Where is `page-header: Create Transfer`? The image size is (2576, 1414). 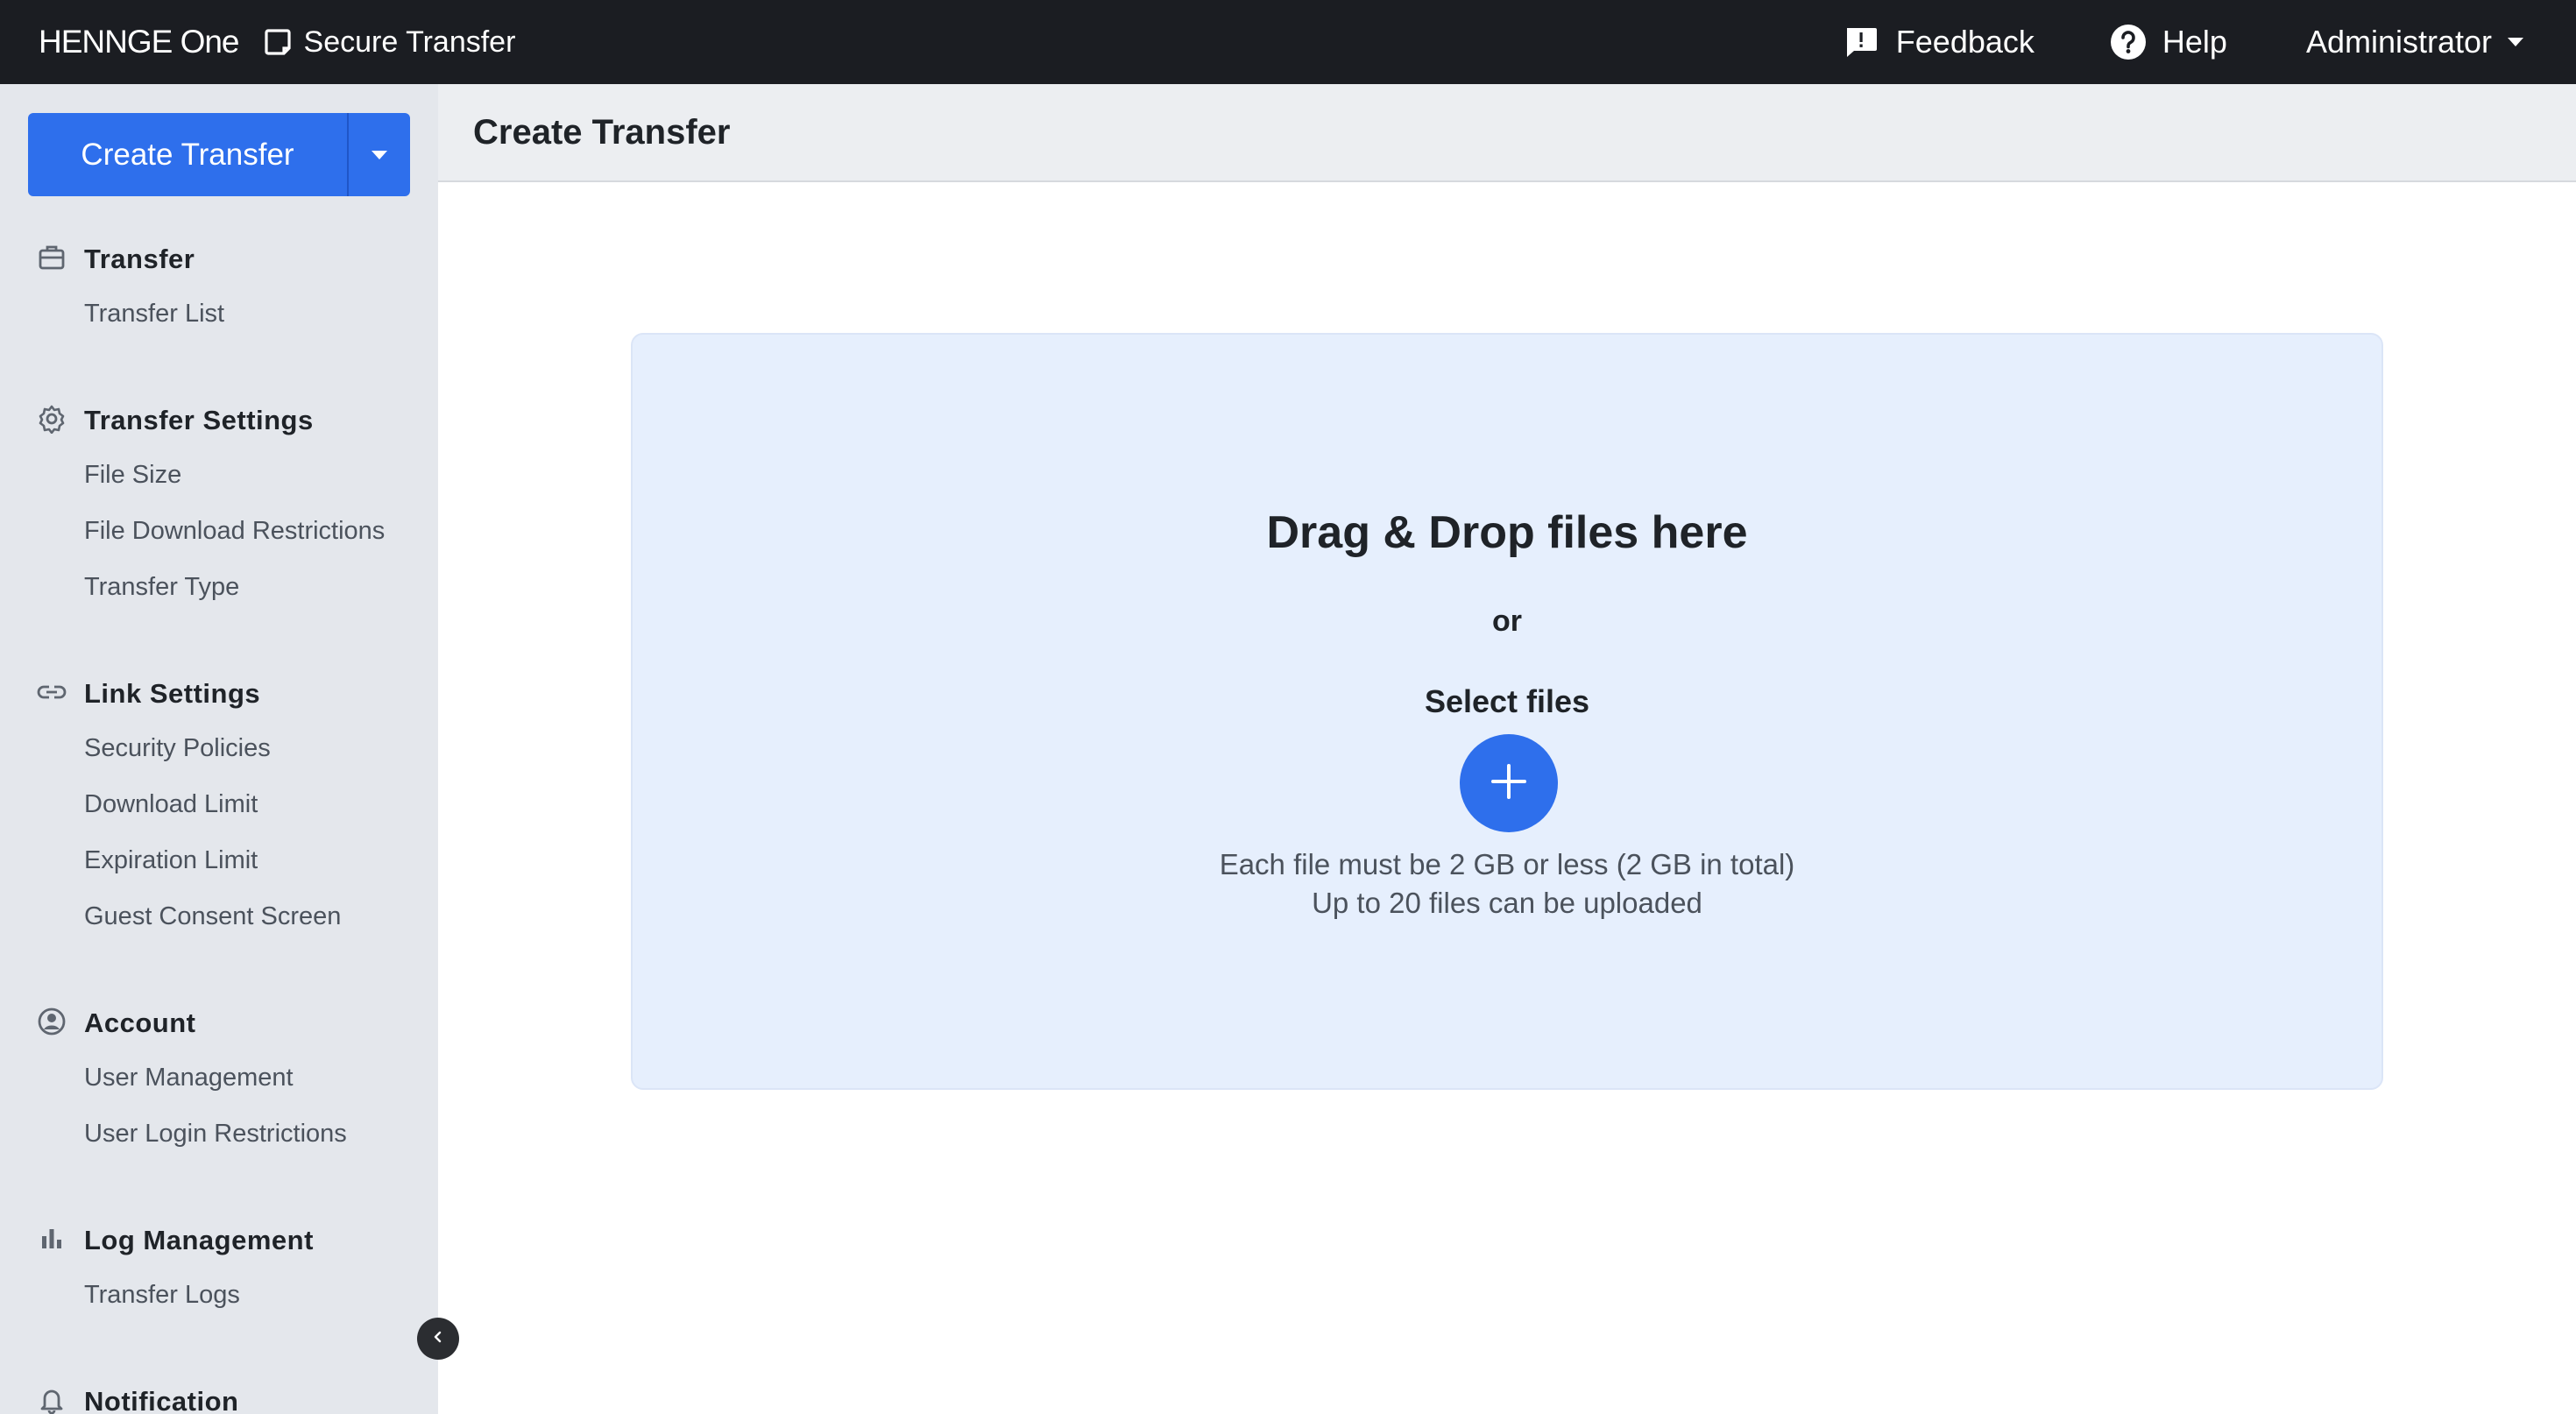 page-header: Create Transfer is located at coordinates (1507, 133).